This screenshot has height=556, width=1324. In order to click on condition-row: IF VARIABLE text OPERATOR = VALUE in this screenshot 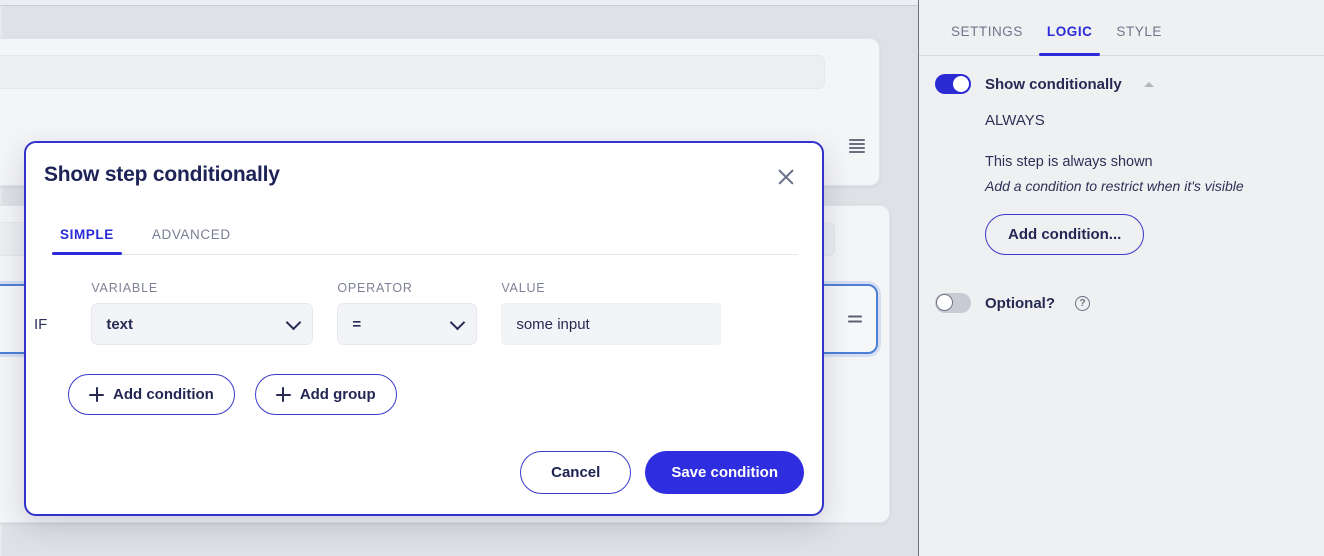, I will do `click(424, 300)`.